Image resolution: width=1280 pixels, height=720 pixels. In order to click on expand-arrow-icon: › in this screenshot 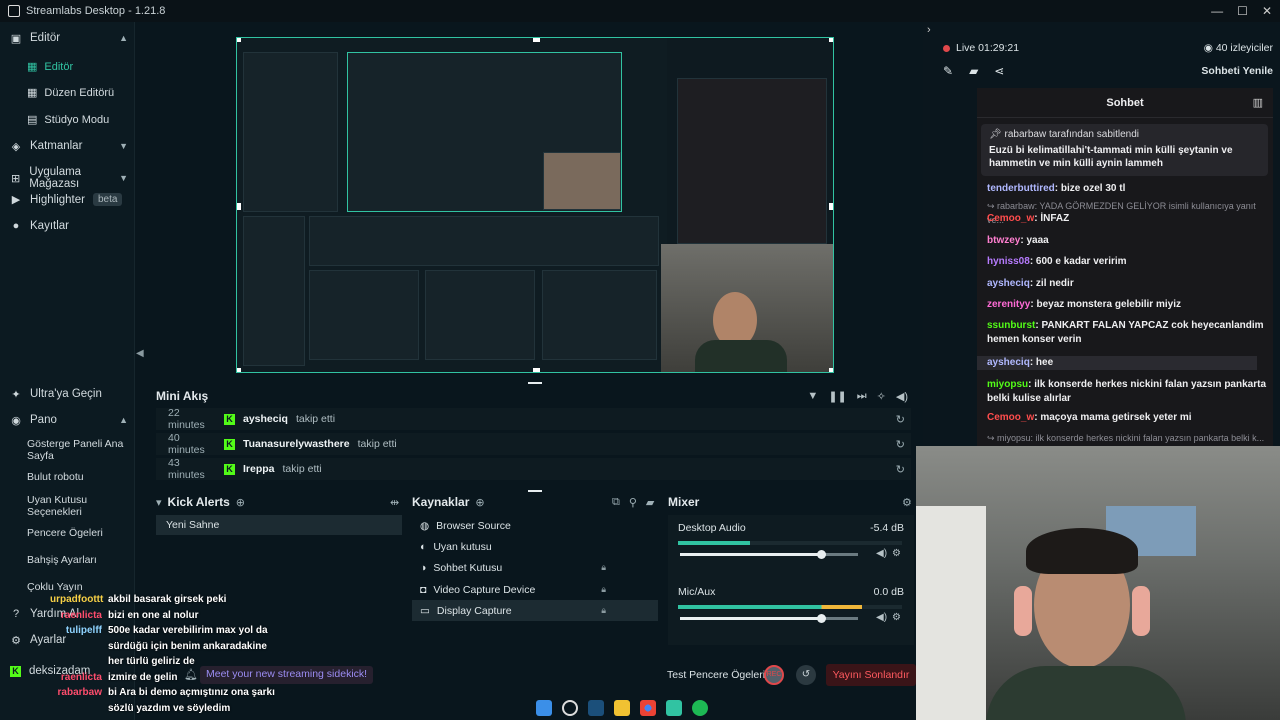, I will do `click(929, 30)`.